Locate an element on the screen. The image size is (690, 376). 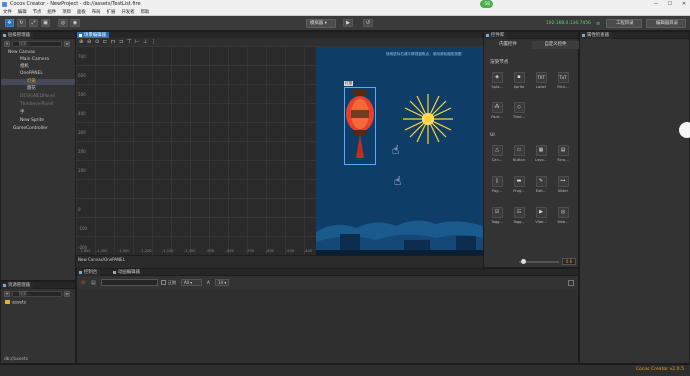
assets-tab: 资源管理器 is located at coordinates (17, 285).